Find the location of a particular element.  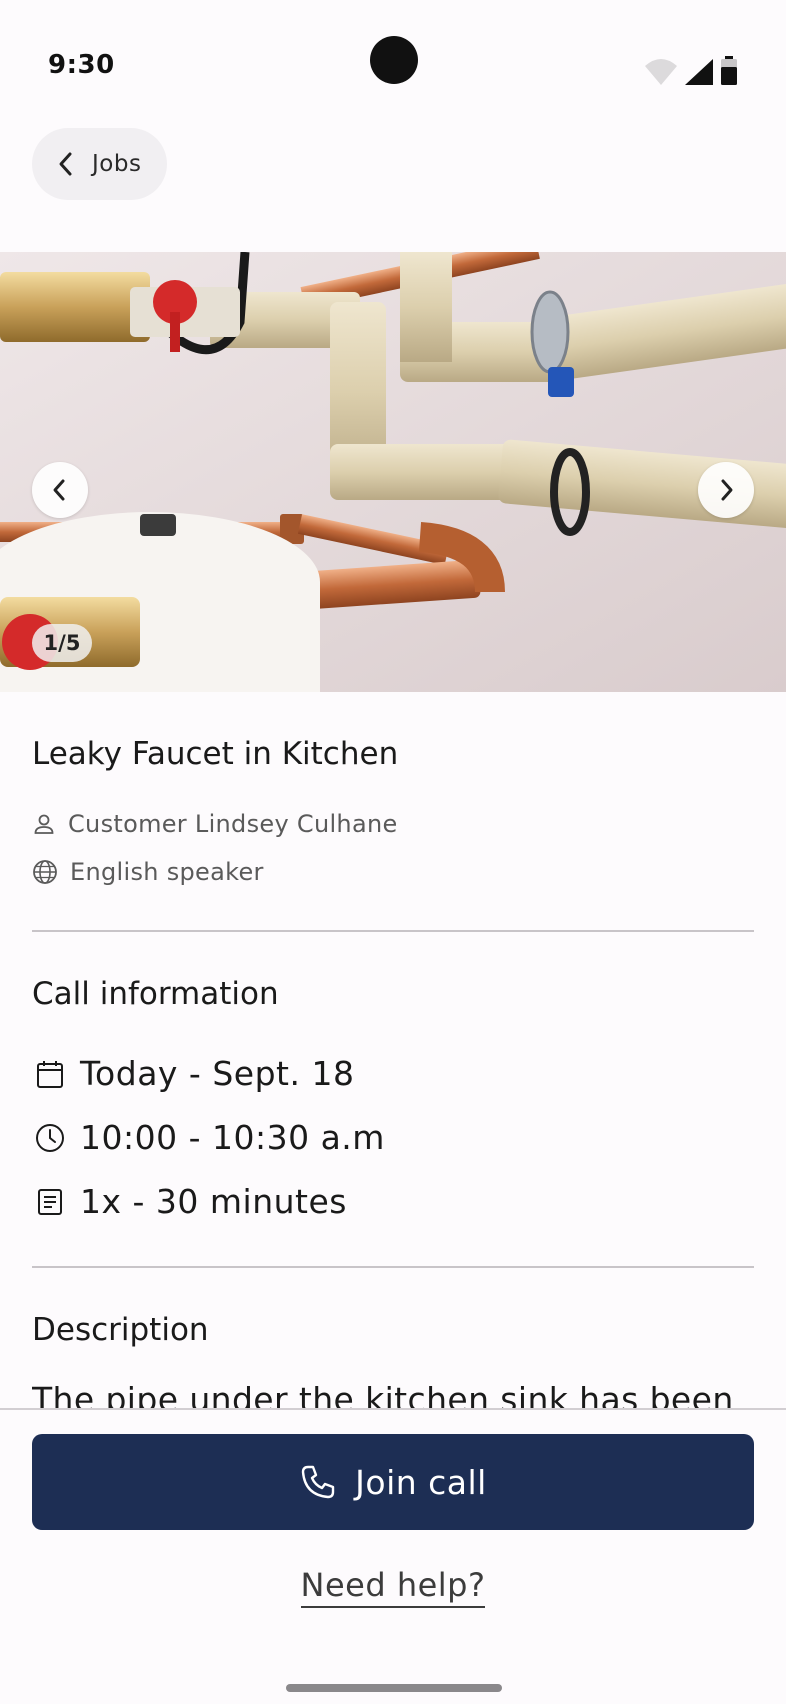

need-help-link: Need help? is located at coordinates (393, 1587).